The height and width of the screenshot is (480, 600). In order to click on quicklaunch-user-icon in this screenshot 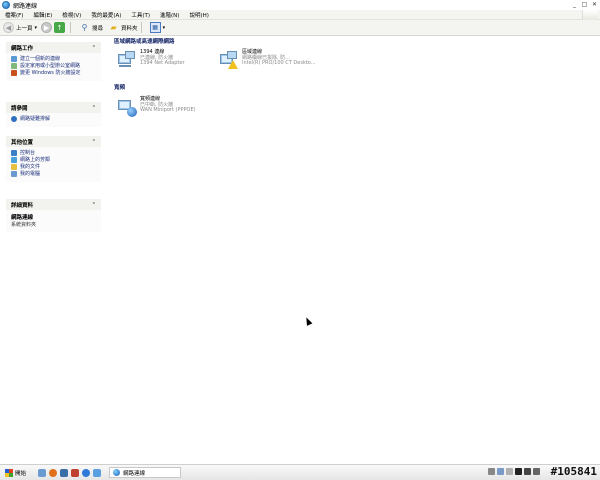, I will do `click(42, 472)`.